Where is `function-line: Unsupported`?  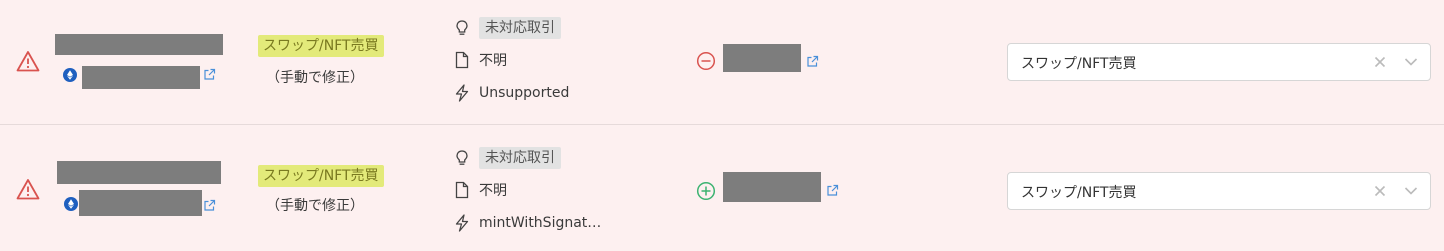
function-line: Unsupported is located at coordinates (511, 93).